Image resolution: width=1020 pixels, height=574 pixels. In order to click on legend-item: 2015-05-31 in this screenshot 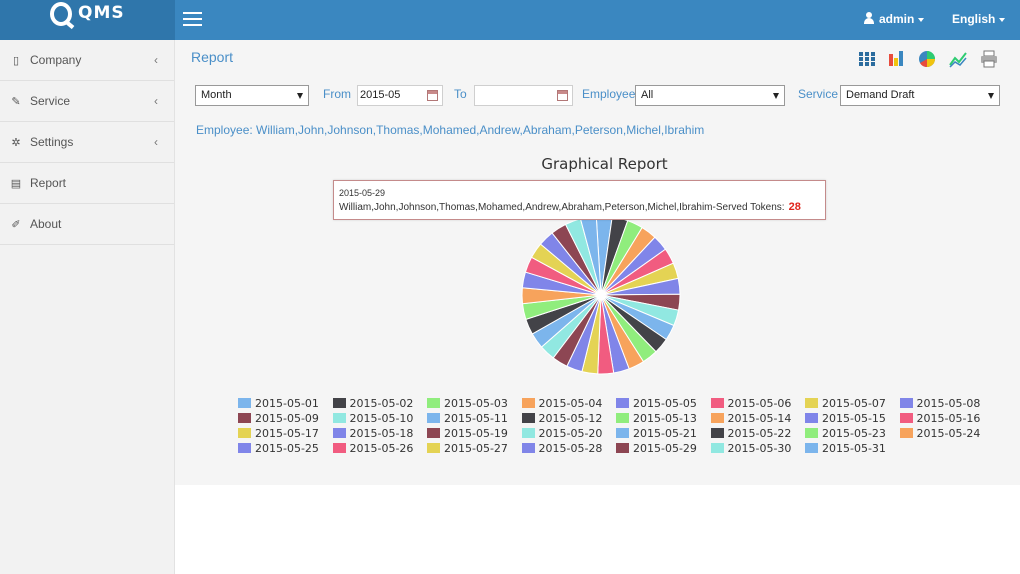, I will do `click(845, 448)`.